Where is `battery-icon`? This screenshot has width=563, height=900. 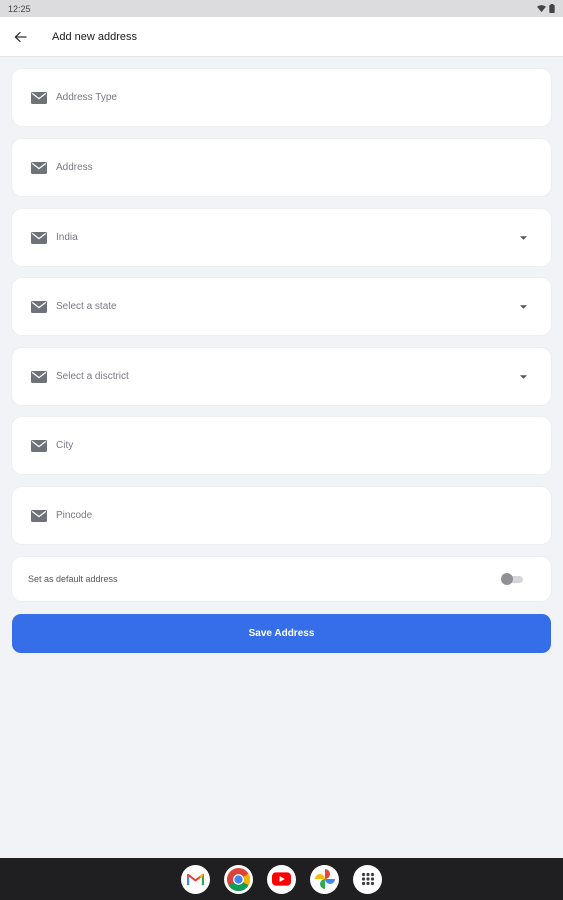 battery-icon is located at coordinates (552, 8).